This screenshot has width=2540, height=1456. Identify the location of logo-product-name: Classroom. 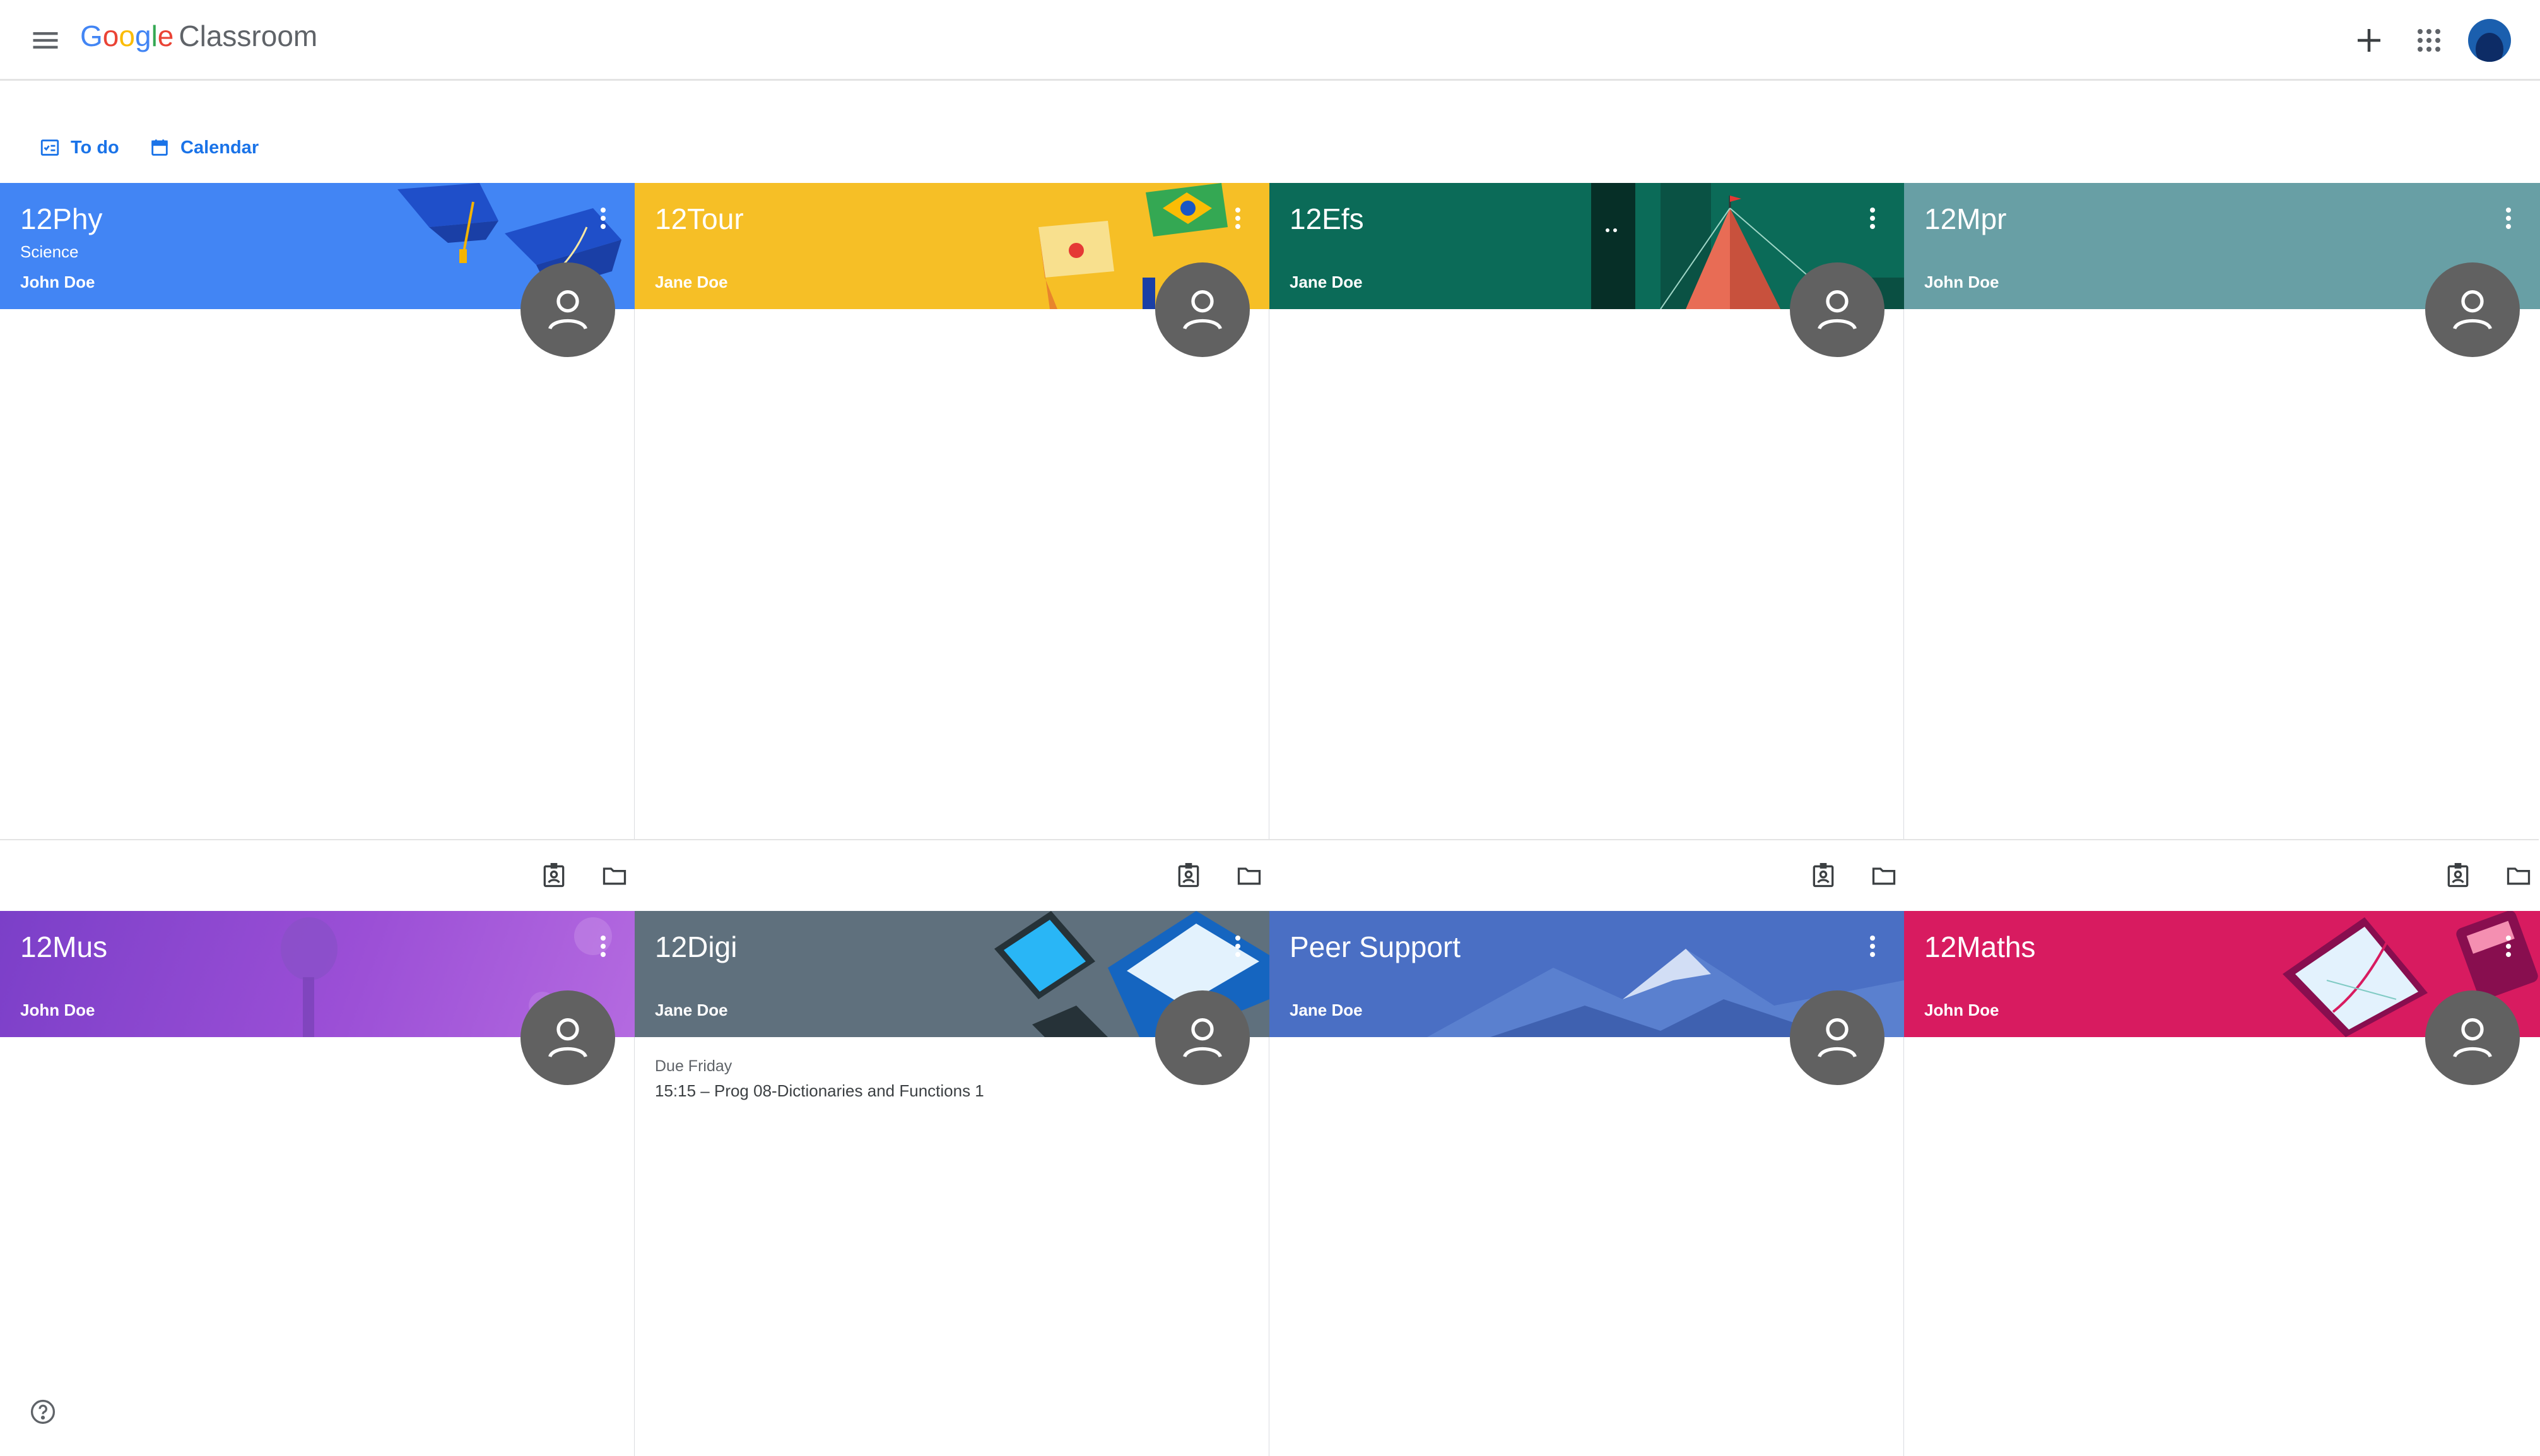
(248, 36).